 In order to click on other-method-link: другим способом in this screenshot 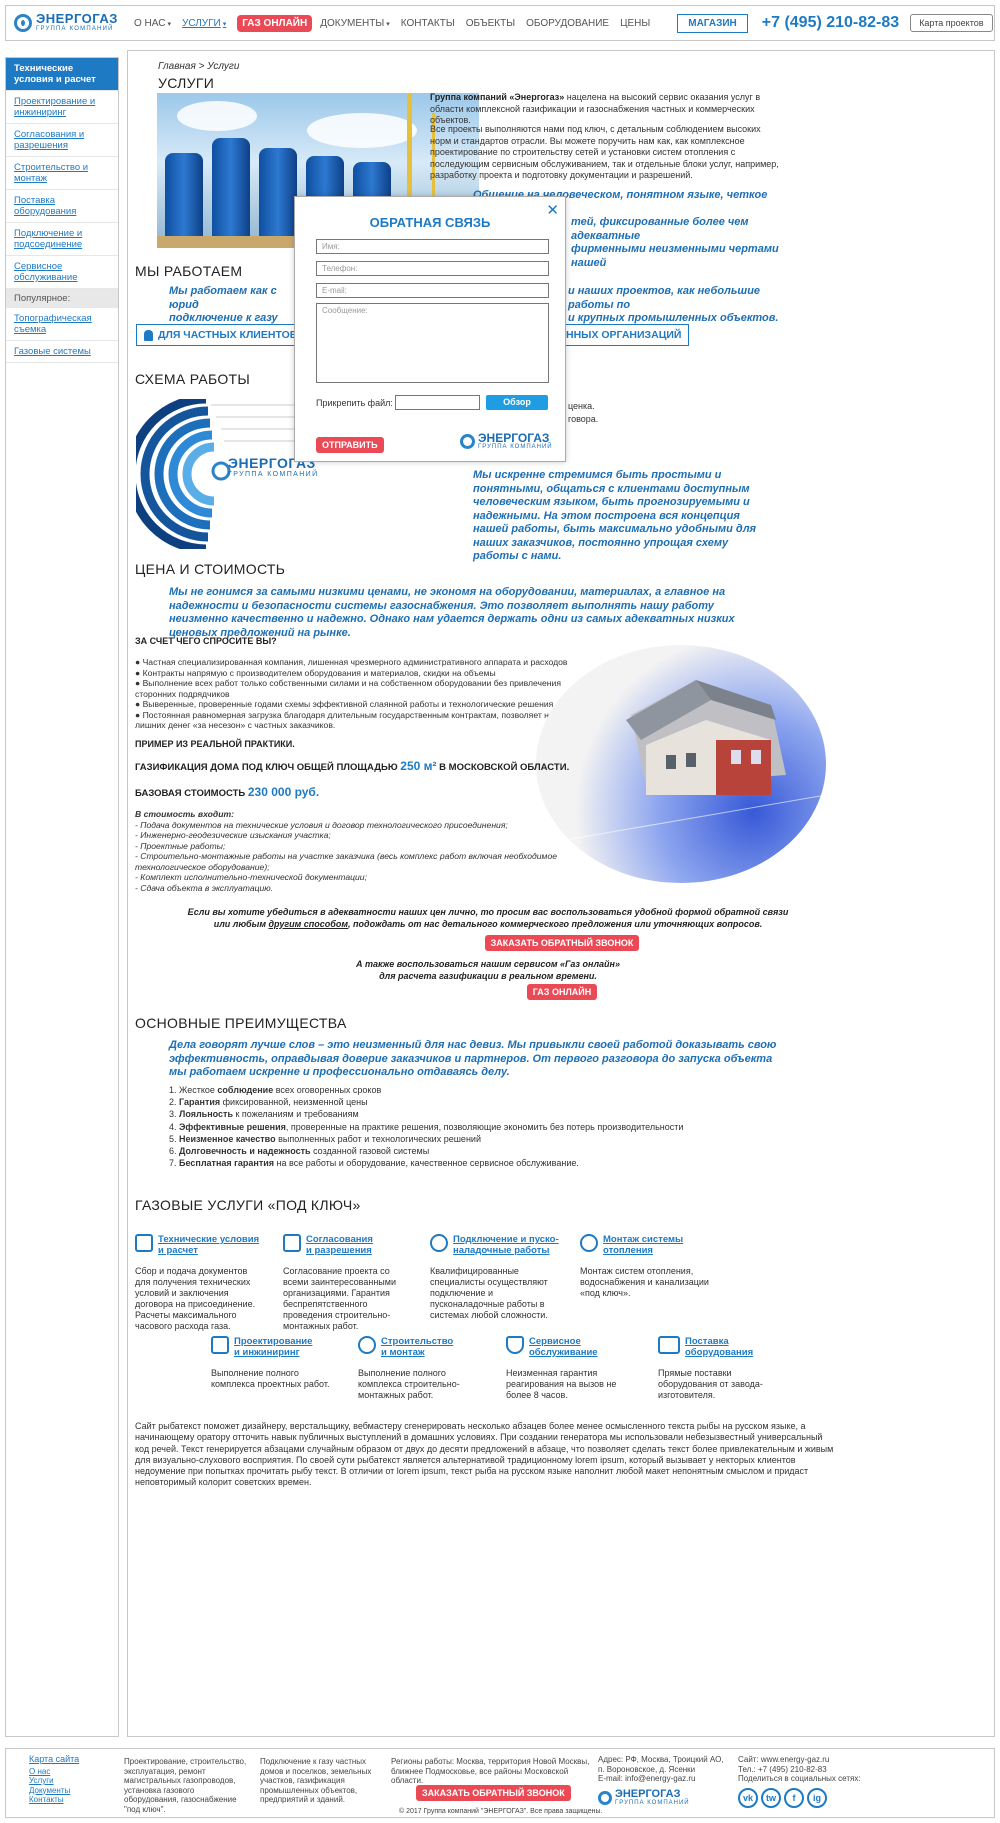, I will do `click(308, 924)`.